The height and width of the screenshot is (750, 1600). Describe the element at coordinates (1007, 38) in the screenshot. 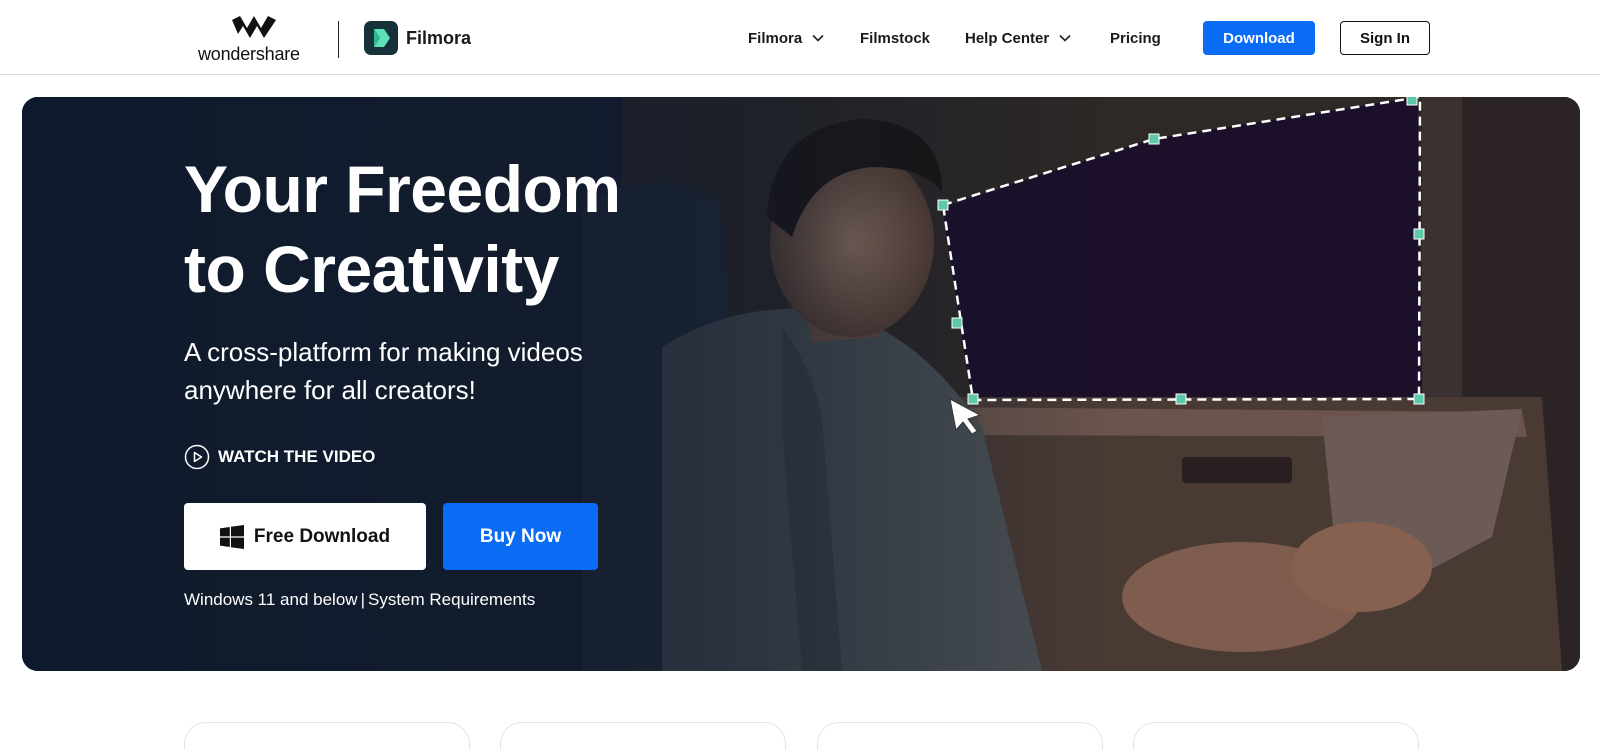

I see `nav-help-center-label: Help Center` at that location.